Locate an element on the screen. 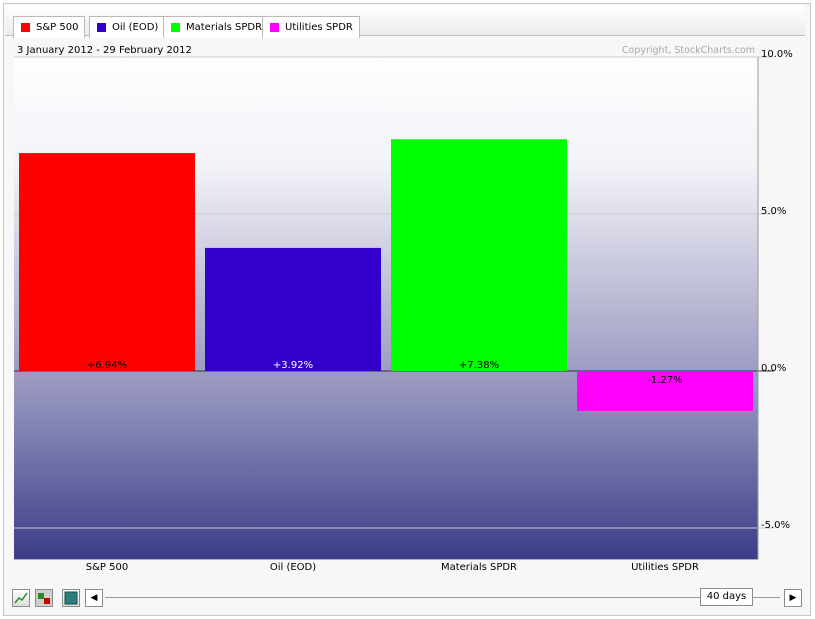  data-label: +6.94% is located at coordinates (107, 365).